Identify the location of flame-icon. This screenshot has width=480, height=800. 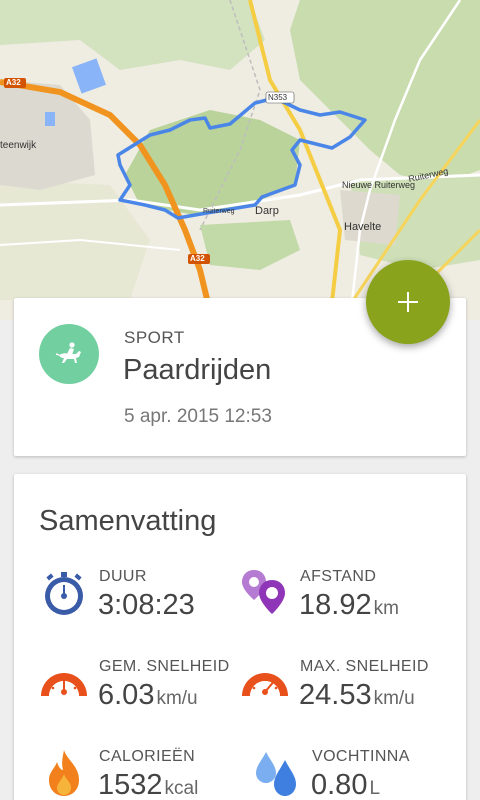
(64, 773).